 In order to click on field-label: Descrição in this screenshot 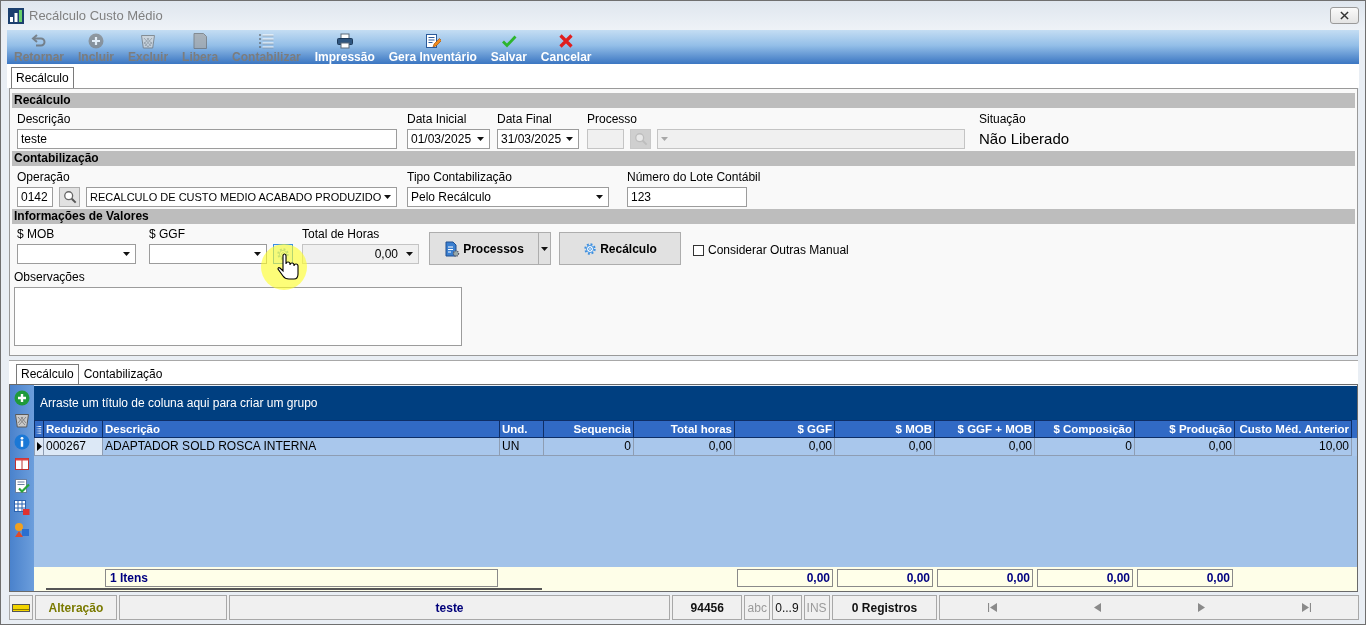, I will do `click(44, 119)`.